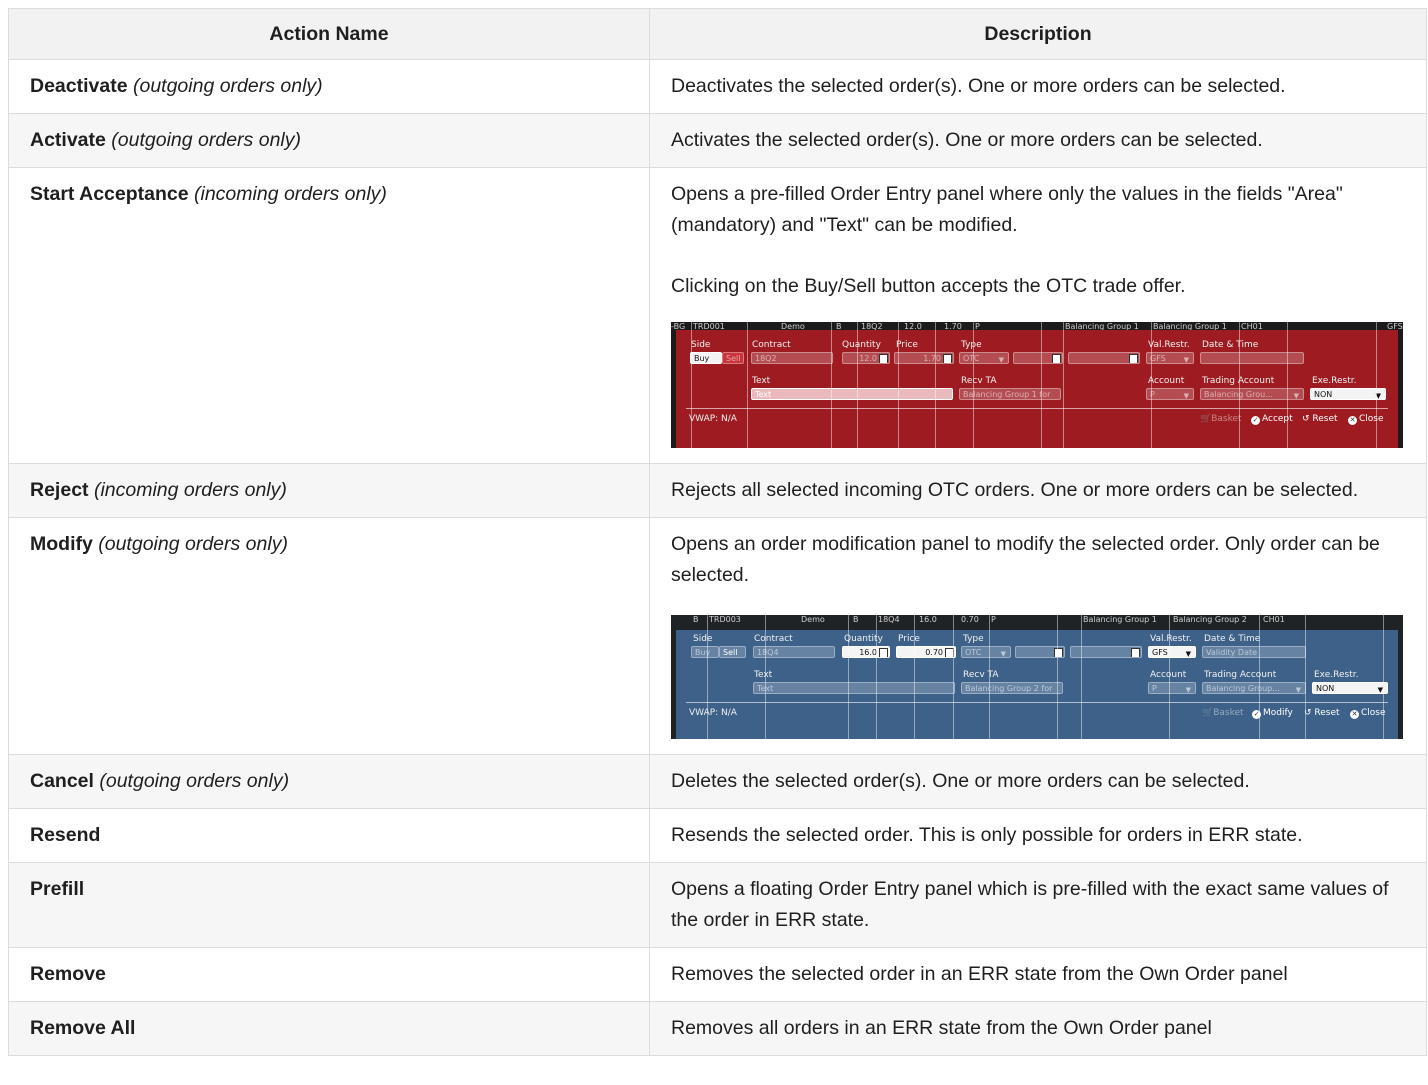  I want to click on header-action-name: Action Name, so click(329, 34).